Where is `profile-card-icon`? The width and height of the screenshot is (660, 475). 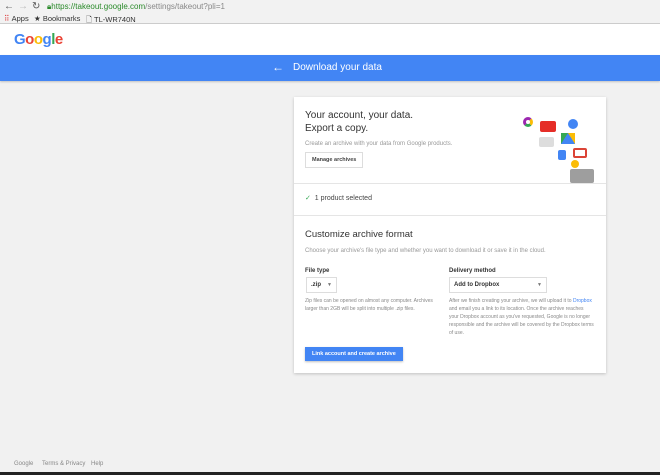
profile-card-icon is located at coordinates (546, 142).